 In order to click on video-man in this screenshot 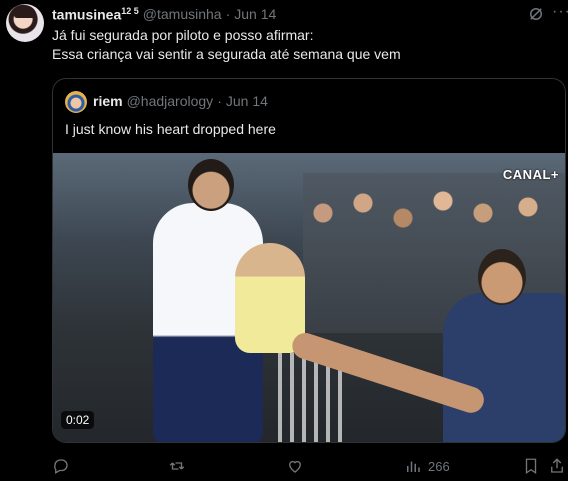, I will do `click(504, 367)`.